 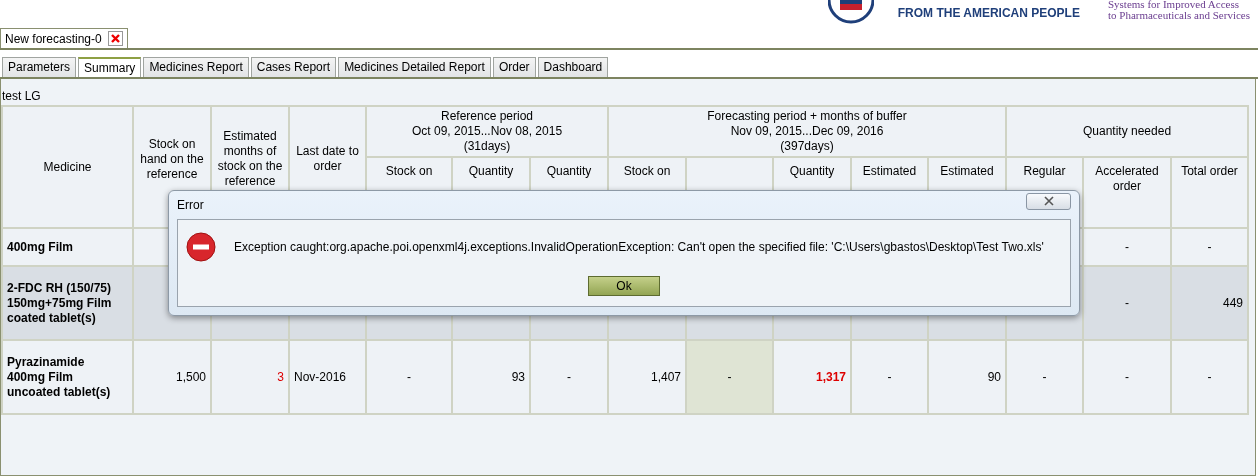 I want to click on table-cell: 3, so click(x=250, y=377).